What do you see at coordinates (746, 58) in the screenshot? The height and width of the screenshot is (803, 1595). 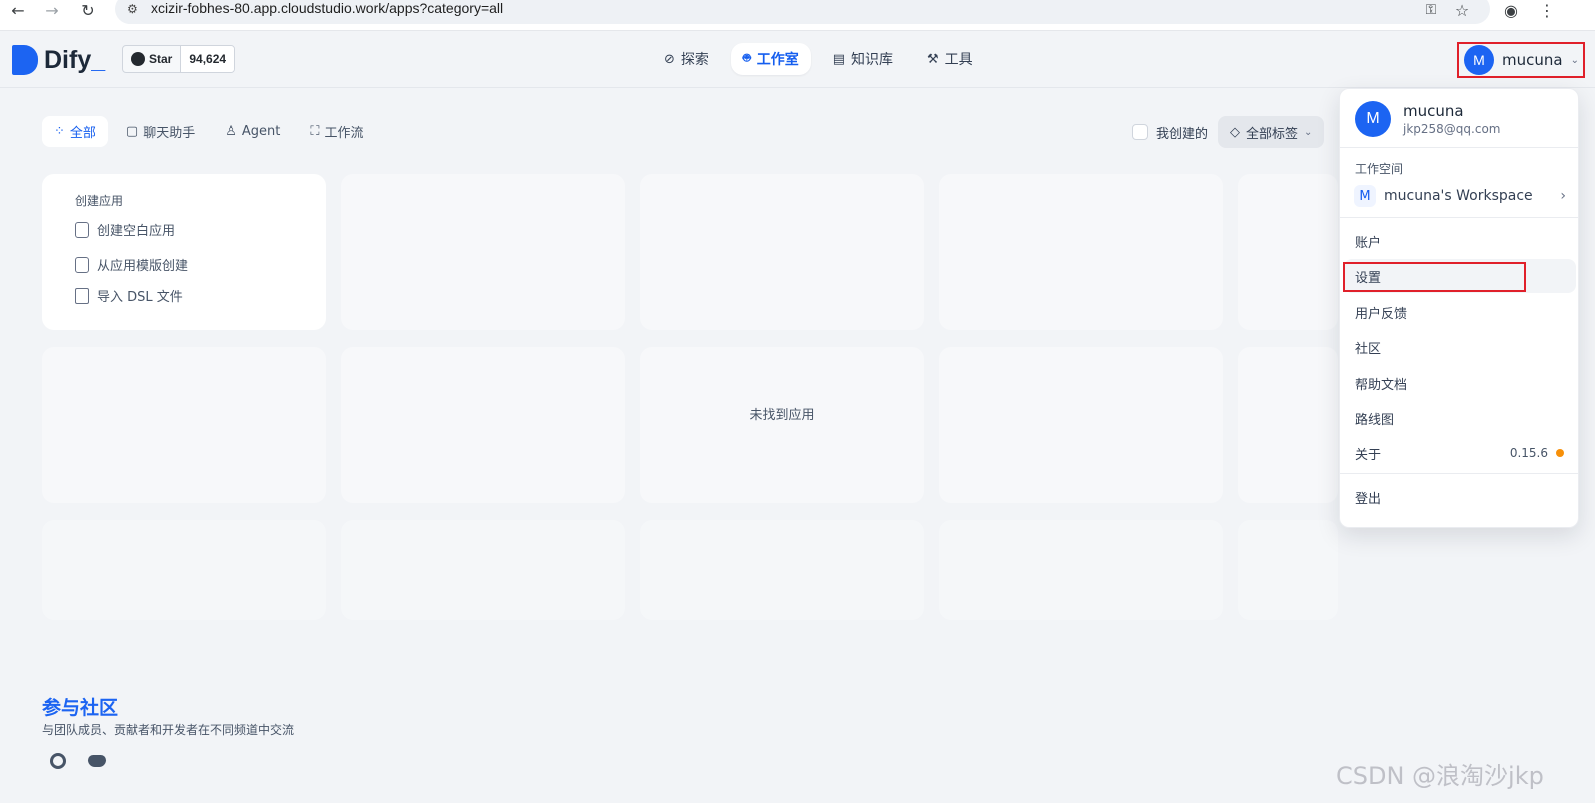 I see `robot-icon: 🤖︎` at bounding box center [746, 58].